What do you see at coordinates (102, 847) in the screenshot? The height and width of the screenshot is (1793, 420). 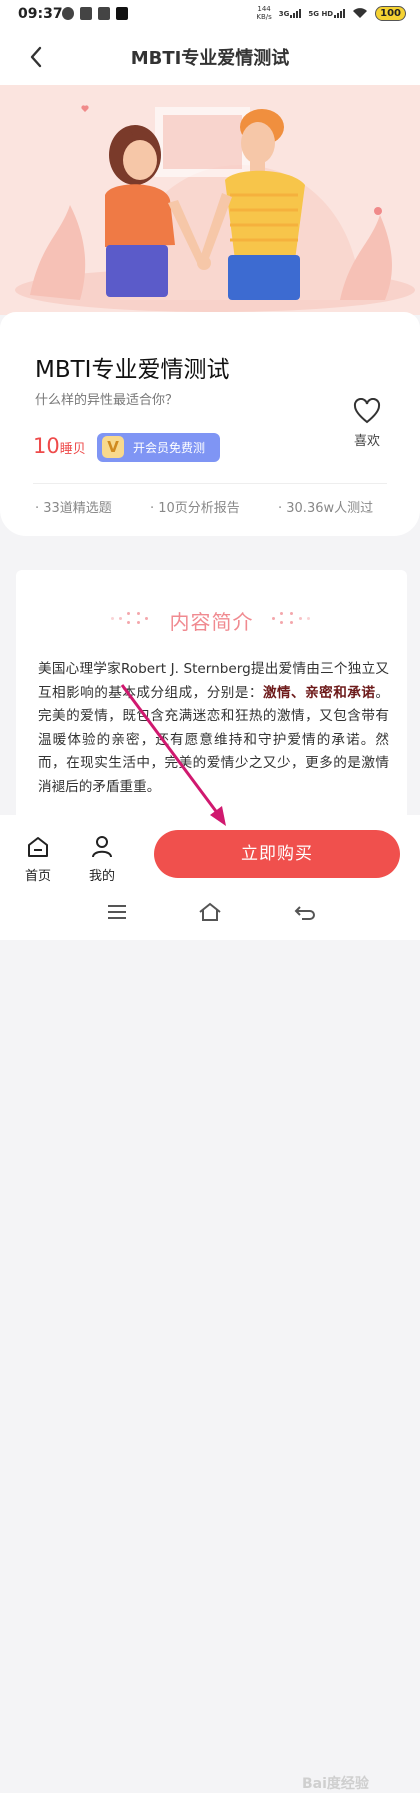 I see `user-icon` at bounding box center [102, 847].